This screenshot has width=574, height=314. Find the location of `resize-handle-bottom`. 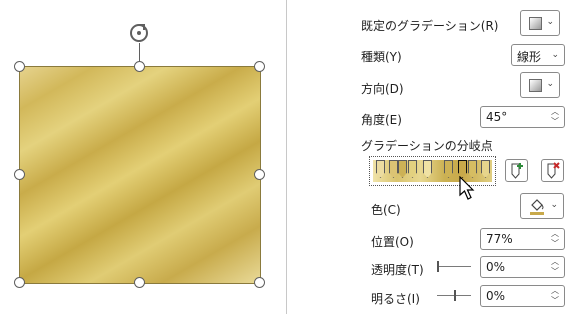

resize-handle-bottom is located at coordinates (139, 282).